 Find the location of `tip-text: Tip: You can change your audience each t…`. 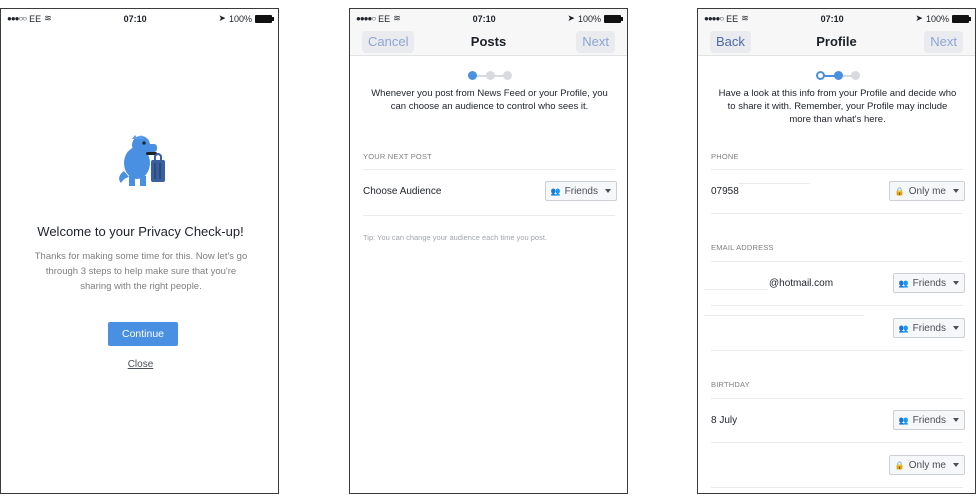

tip-text: Tip: You can change your audience each t… is located at coordinates (455, 237).